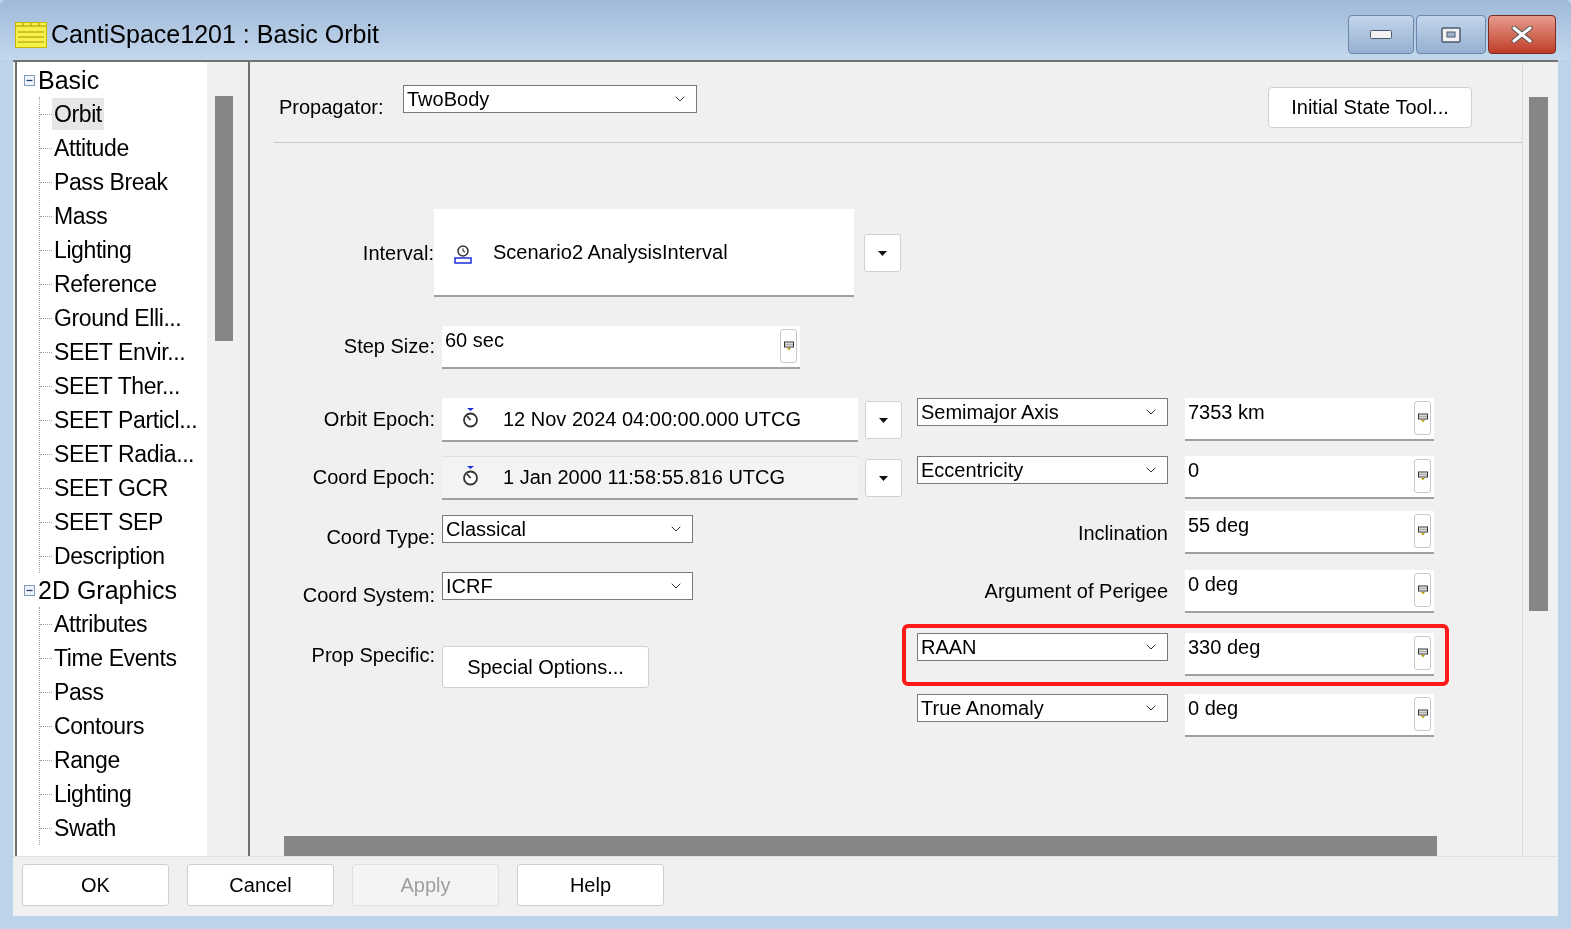  Describe the element at coordinates (1042, 470) in the screenshot. I see `dropdown: Eccentricity` at that location.